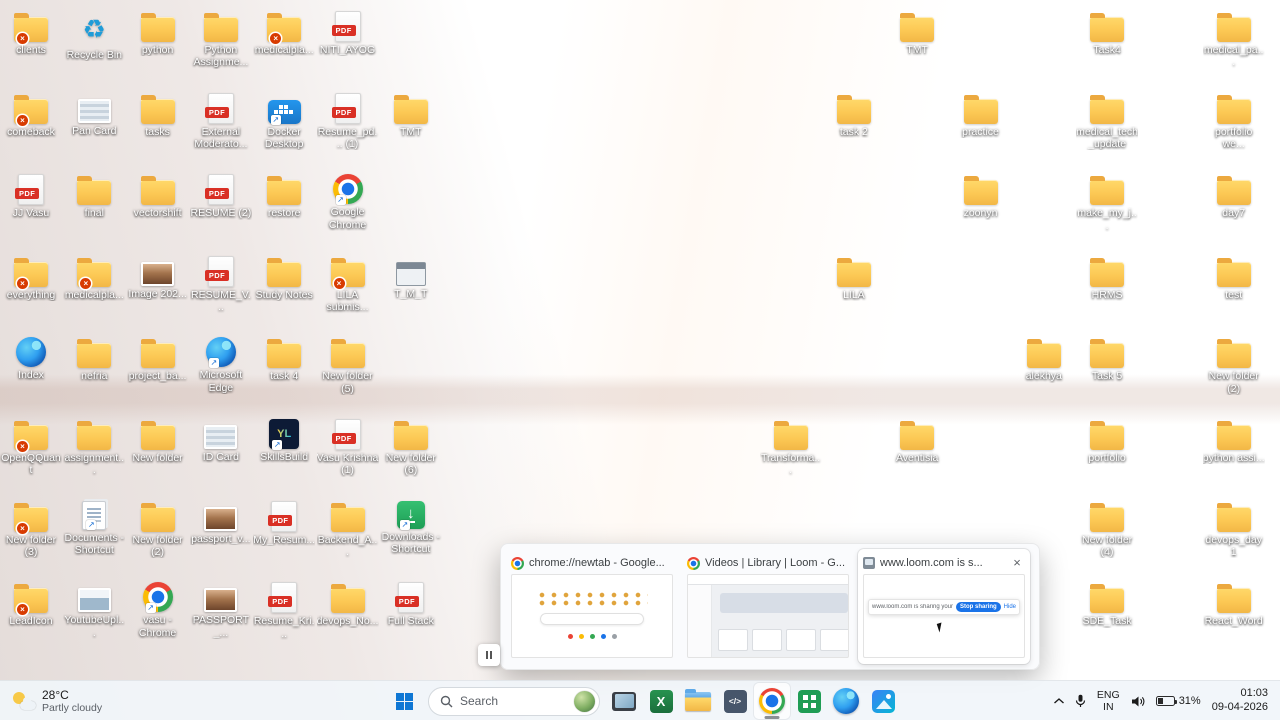 The image size is (1280, 720). What do you see at coordinates (846, 701) in the screenshot?
I see `taskbar-app-edge` at bounding box center [846, 701].